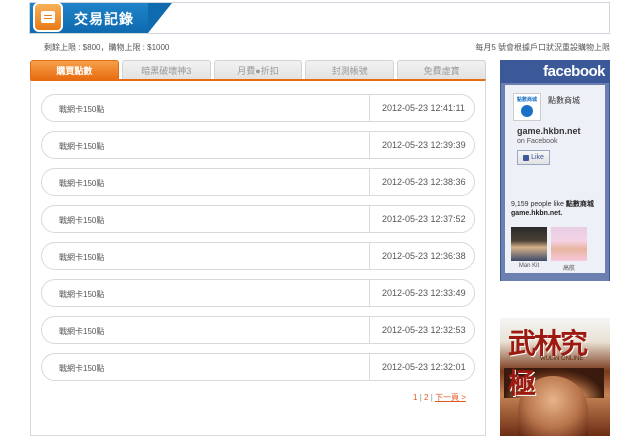 The image size is (640, 436). What do you see at coordinates (450, 397) in the screenshot?
I see `next-page-link: 下一頁 >` at bounding box center [450, 397].